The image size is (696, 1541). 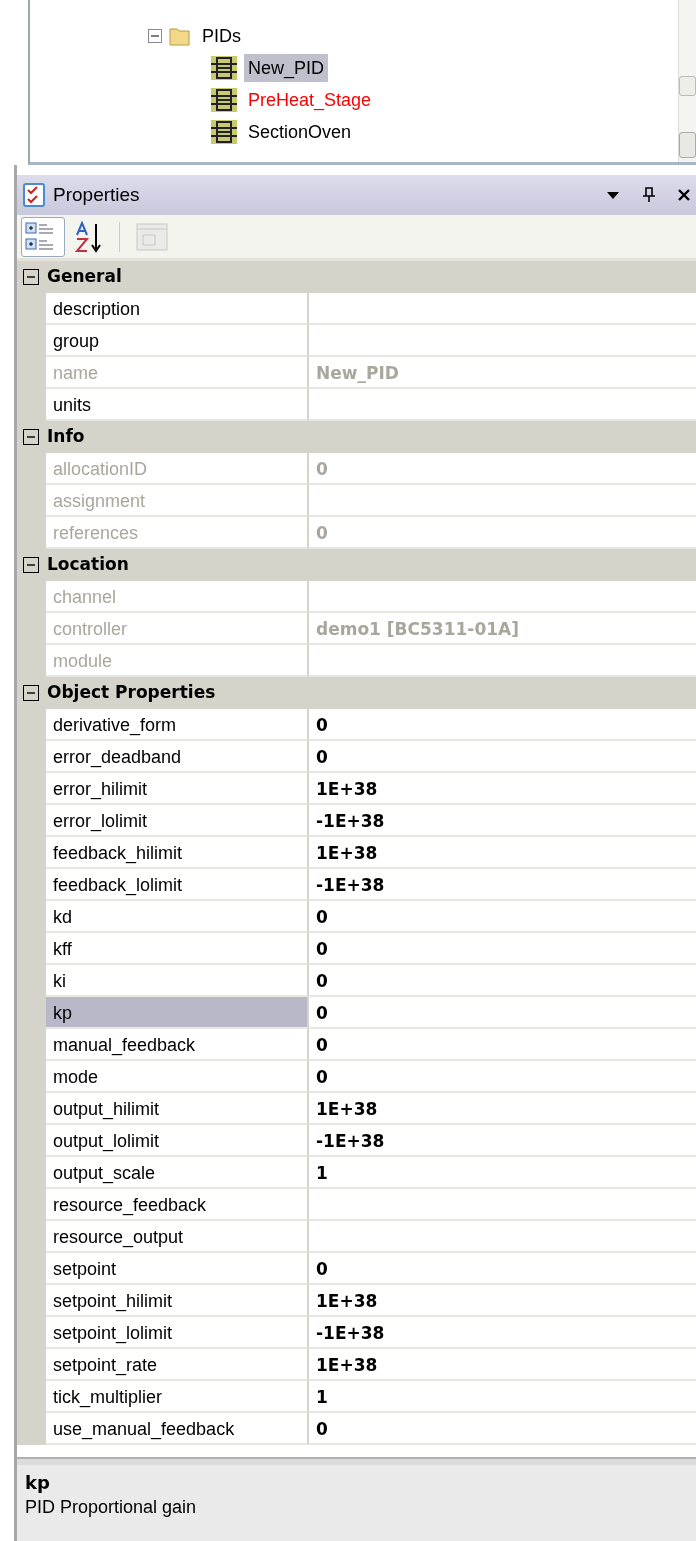 What do you see at coordinates (177, 853) in the screenshot?
I see `property-name: feedback_hilimit` at bounding box center [177, 853].